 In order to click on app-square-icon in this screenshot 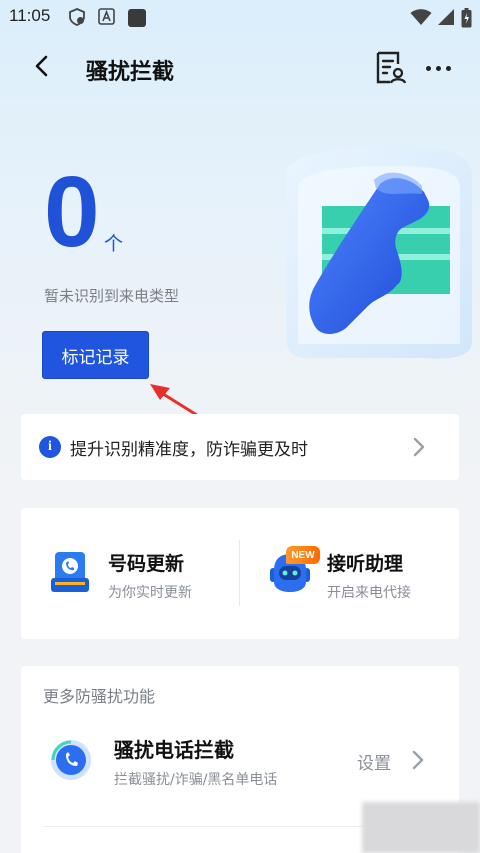, I will do `click(137, 20)`.